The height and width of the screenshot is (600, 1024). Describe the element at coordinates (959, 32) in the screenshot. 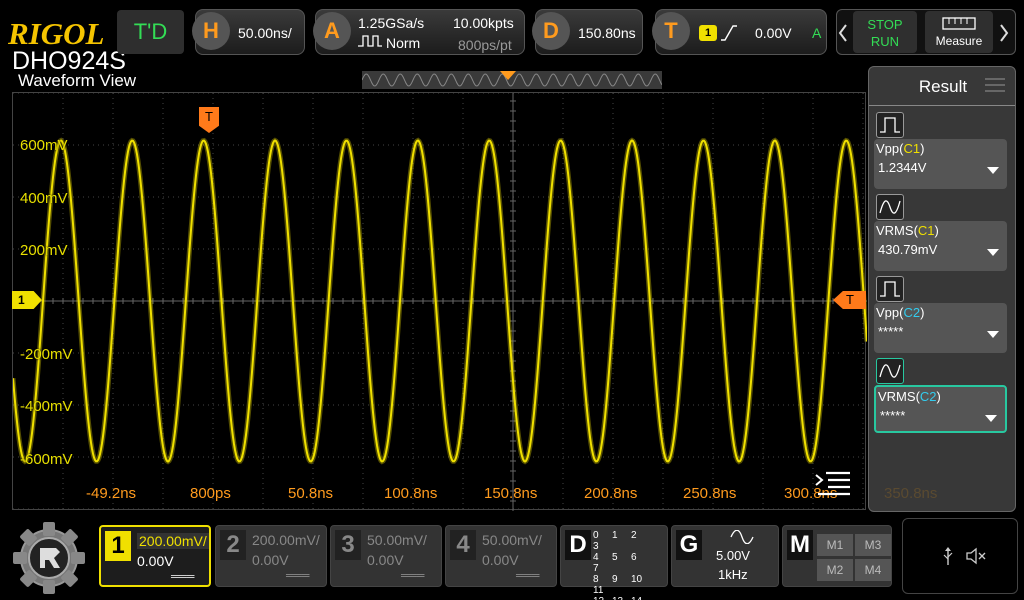

I see `measure-button: Measure` at that location.